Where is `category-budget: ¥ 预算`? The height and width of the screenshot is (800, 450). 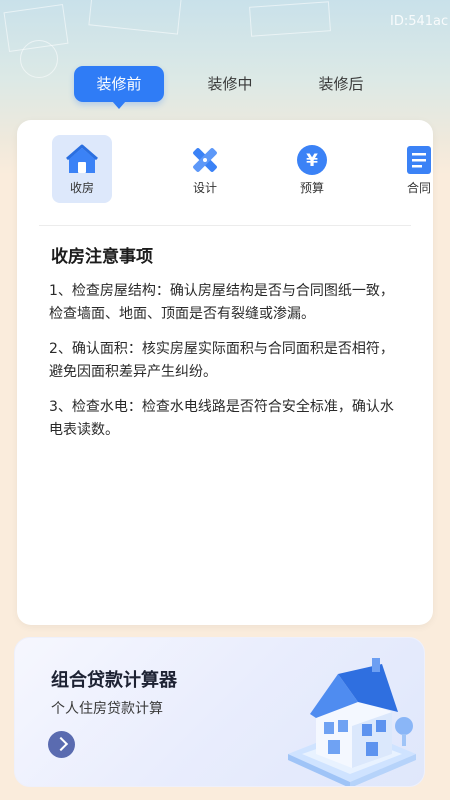
category-budget: ¥ 预算 is located at coordinates (312, 169).